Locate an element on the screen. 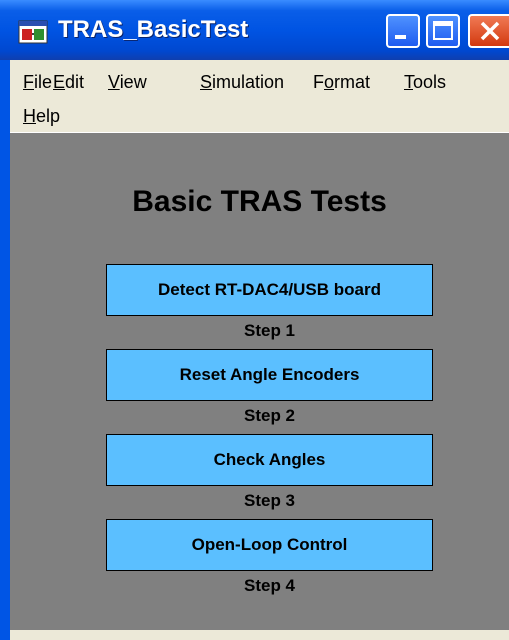  close-icon is located at coordinates (490, 31).